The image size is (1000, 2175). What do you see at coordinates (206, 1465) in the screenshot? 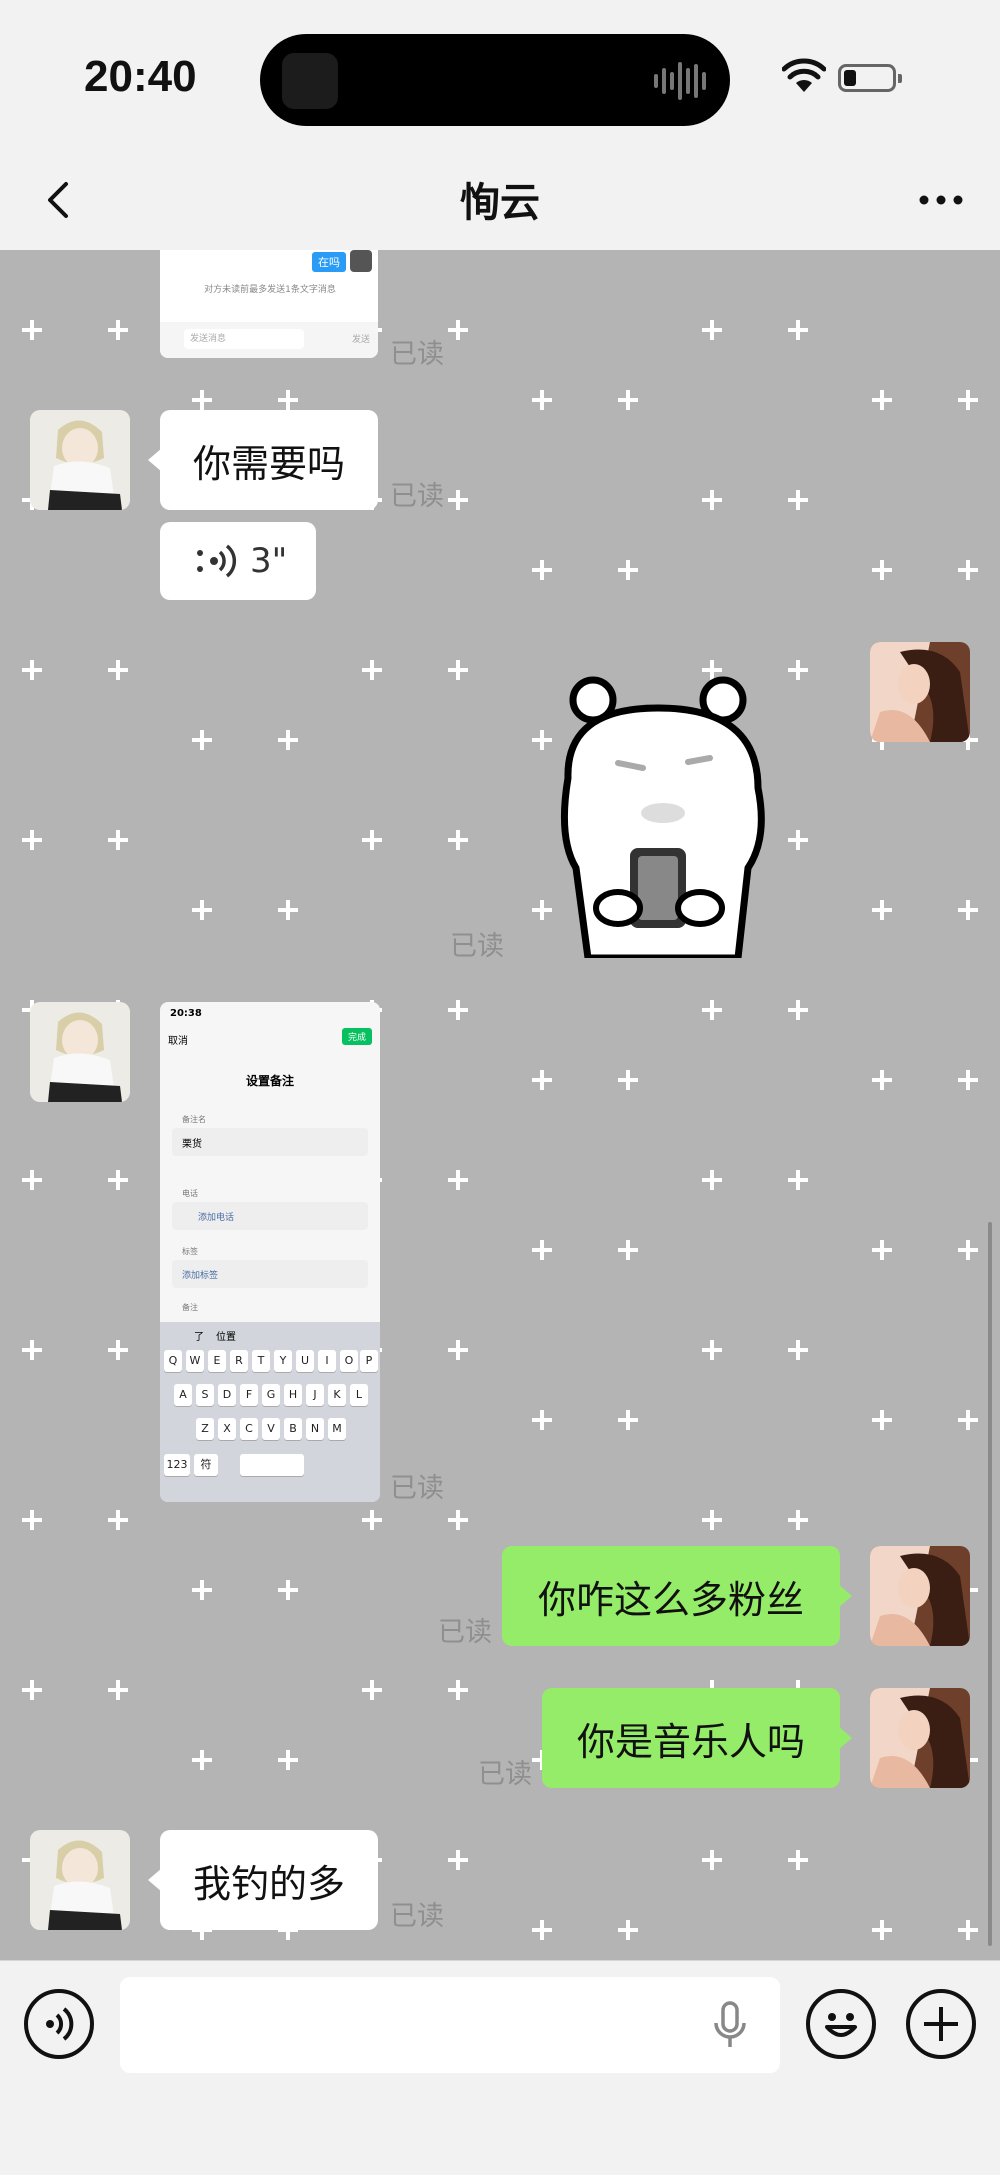
I see `shot-key-sym: 符` at bounding box center [206, 1465].